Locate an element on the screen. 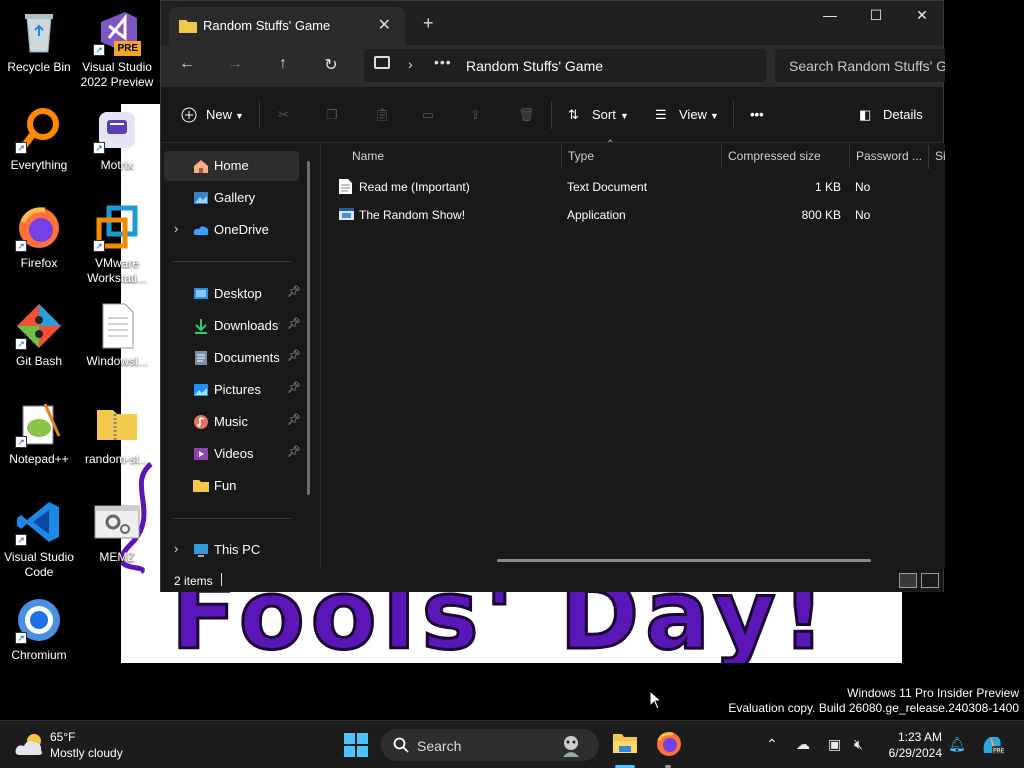 The width and height of the screenshot is (1024, 768). desktop-icon-recycle-bin: Recycle Bin is located at coordinates (39, 41).